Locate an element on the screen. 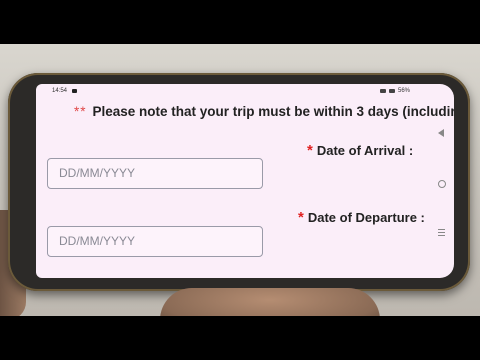 Image resolution: width=480 pixels, height=360 pixels. letterbox-top is located at coordinates (240, 22).